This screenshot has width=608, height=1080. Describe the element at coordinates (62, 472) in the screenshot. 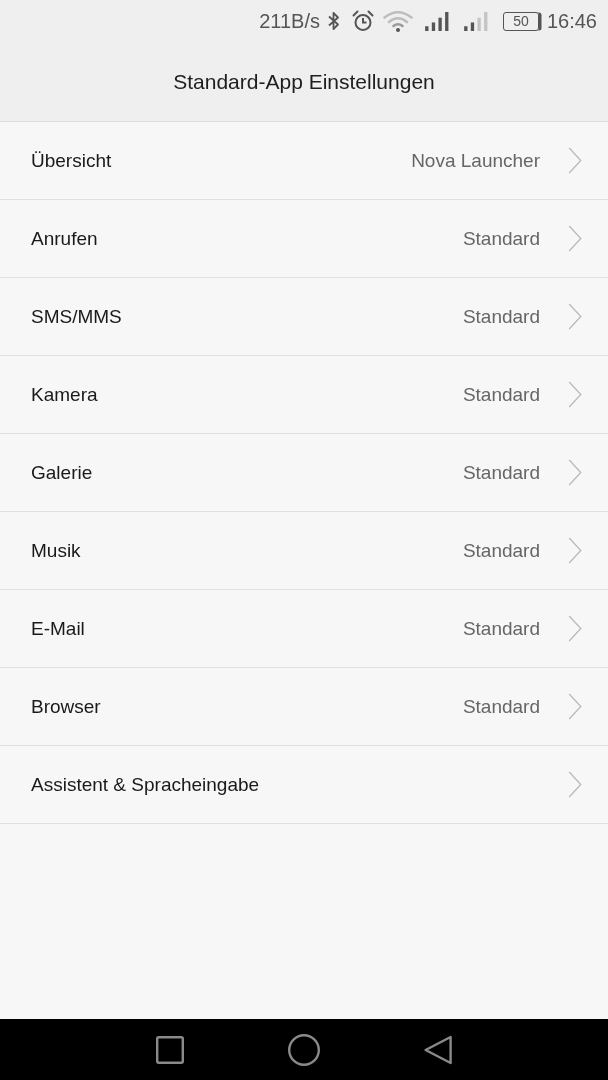

I see `item-label: Galerie` at that location.